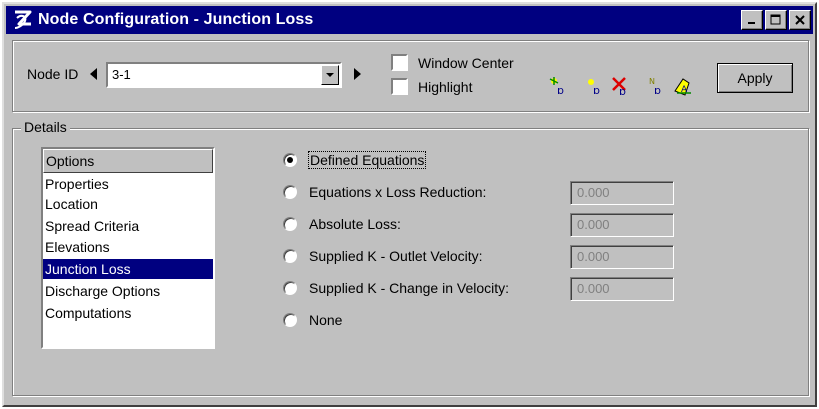  What do you see at coordinates (224, 75) in the screenshot?
I see `node-id-combo: 3-1` at bounding box center [224, 75].